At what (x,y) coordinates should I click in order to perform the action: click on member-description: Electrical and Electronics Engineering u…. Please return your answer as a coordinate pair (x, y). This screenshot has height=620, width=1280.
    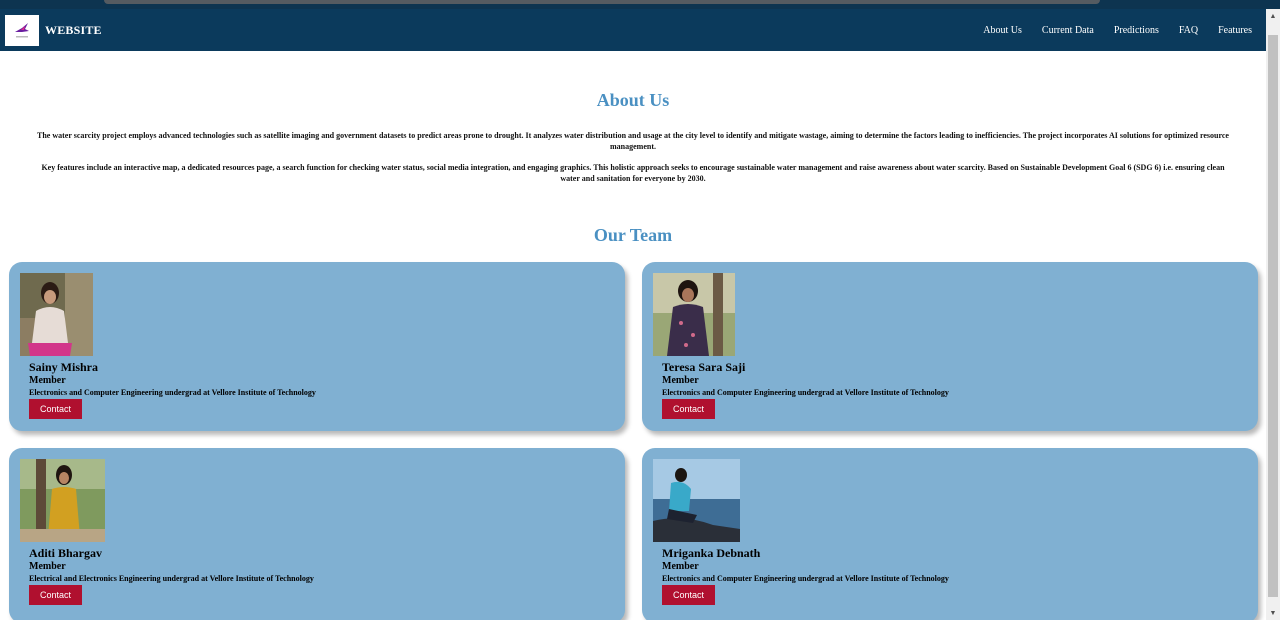
    Looking at the image, I should click on (171, 578).